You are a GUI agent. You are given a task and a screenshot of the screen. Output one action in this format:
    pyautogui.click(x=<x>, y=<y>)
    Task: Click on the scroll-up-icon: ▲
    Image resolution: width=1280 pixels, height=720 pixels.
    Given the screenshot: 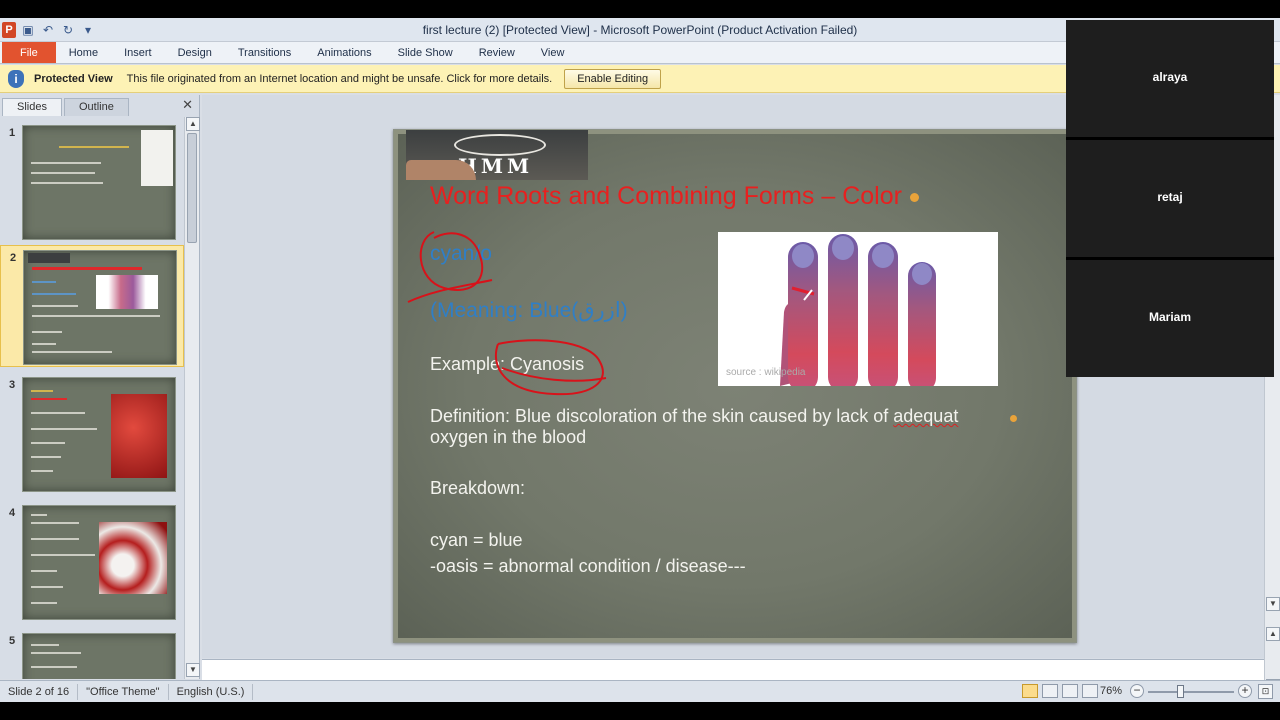 What is the action you would take?
    pyautogui.click(x=193, y=124)
    